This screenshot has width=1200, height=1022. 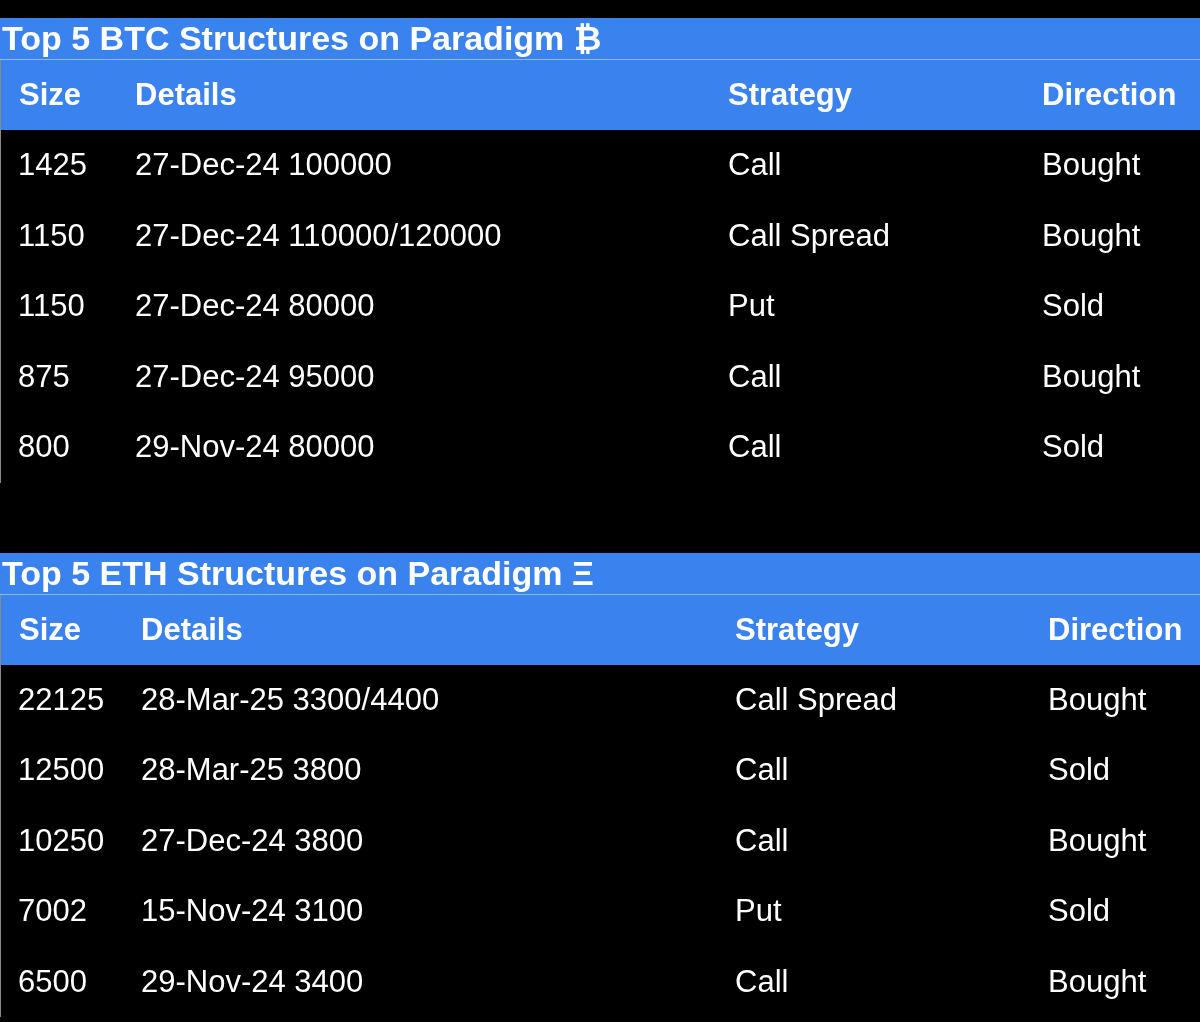 I want to click on table-cell-text: 27-Dec-24 110000/120000, so click(x=319, y=235).